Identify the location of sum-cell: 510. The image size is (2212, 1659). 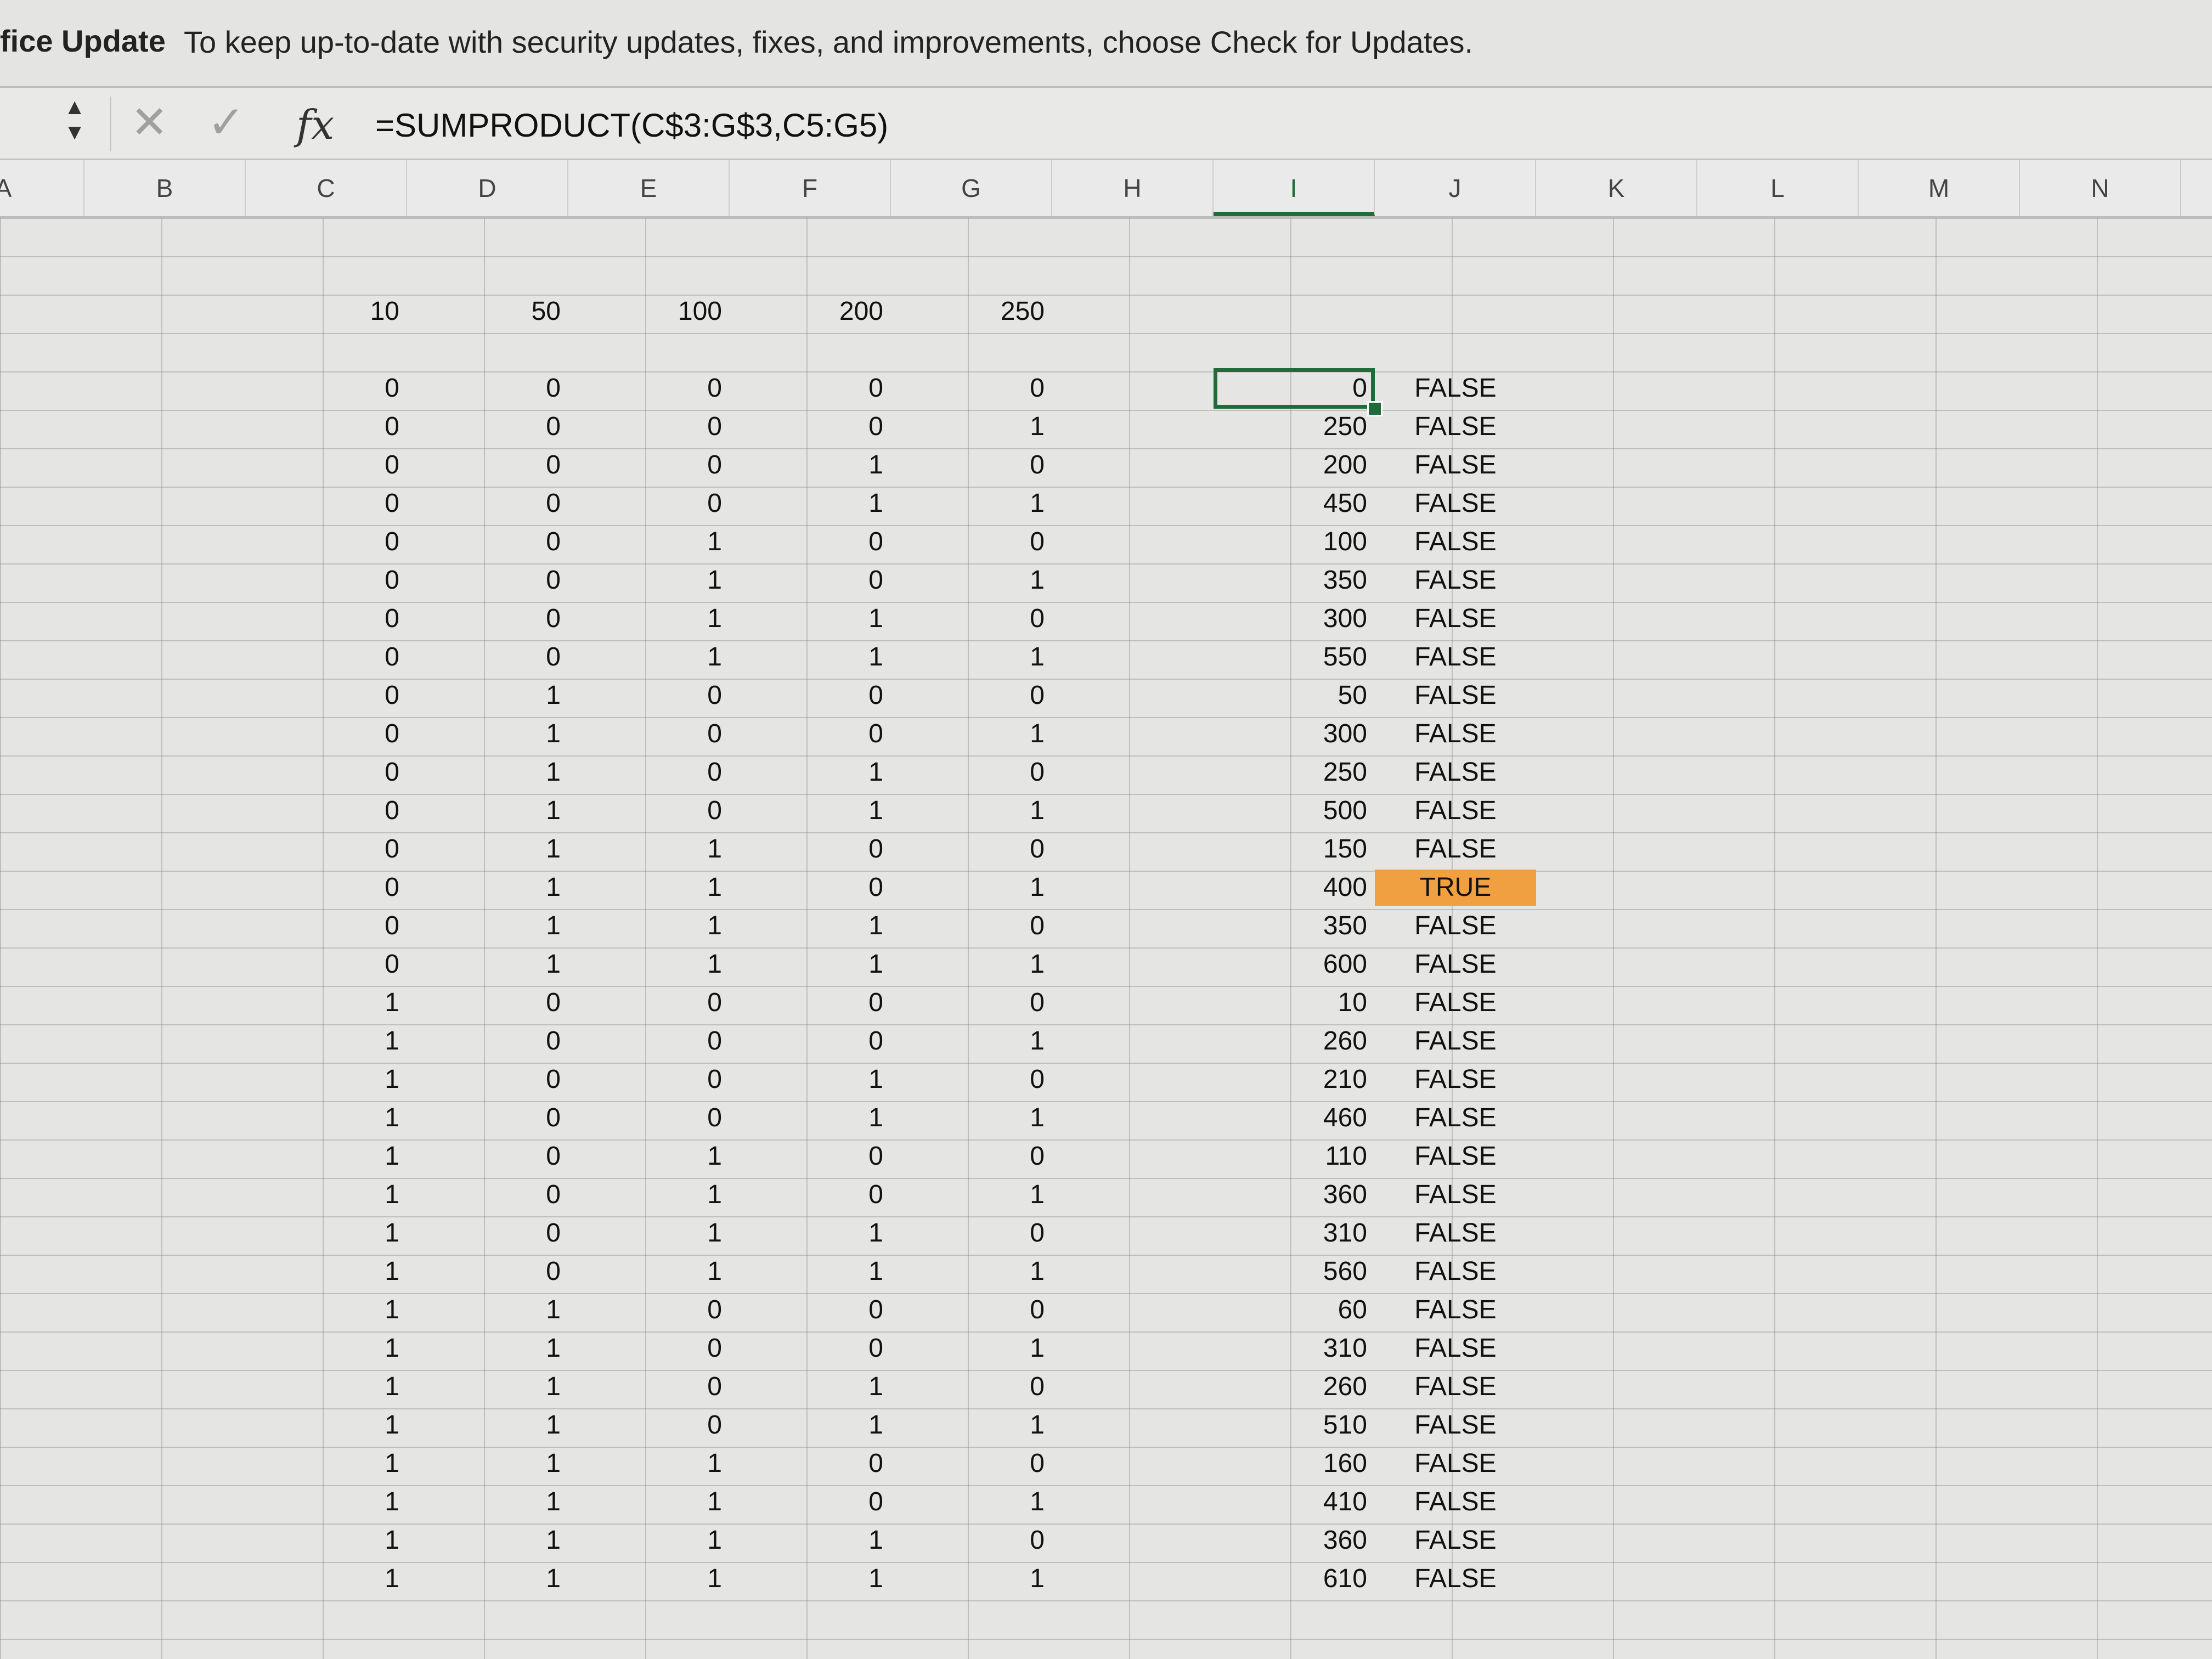
(1294, 1425).